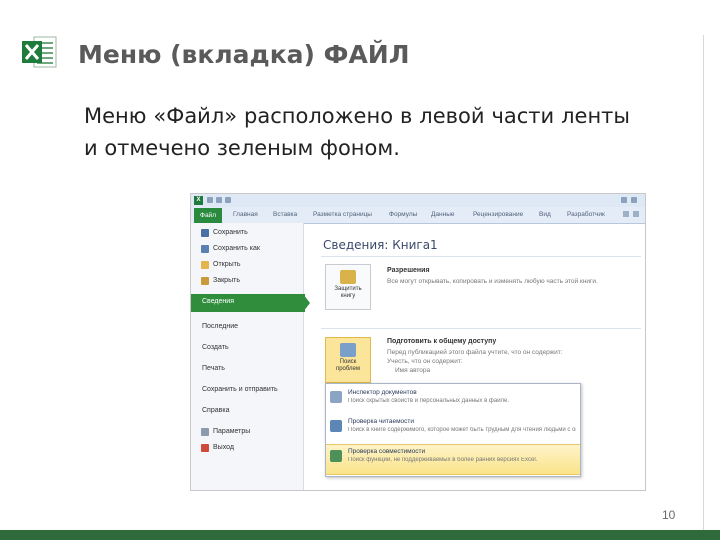  Describe the element at coordinates (208, 215) in the screenshot. I see `tab-file: Файл` at that location.